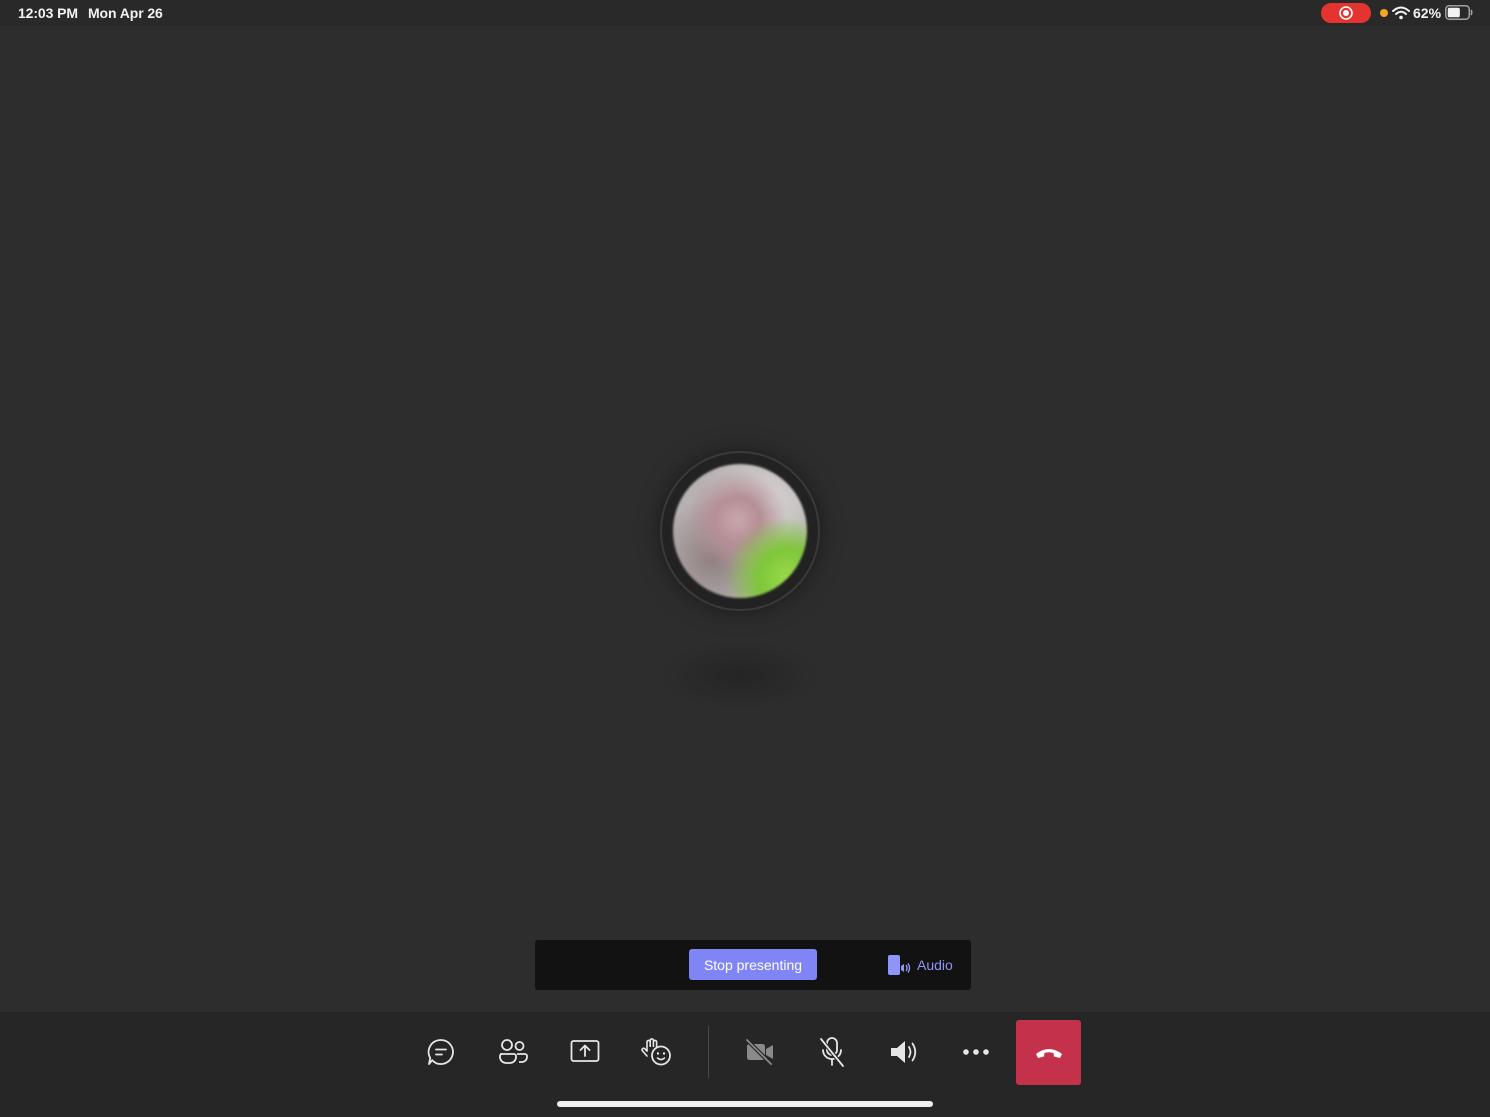 The width and height of the screenshot is (1490, 1117). I want to click on raise-hand-emoji-icon, so click(656, 1052).